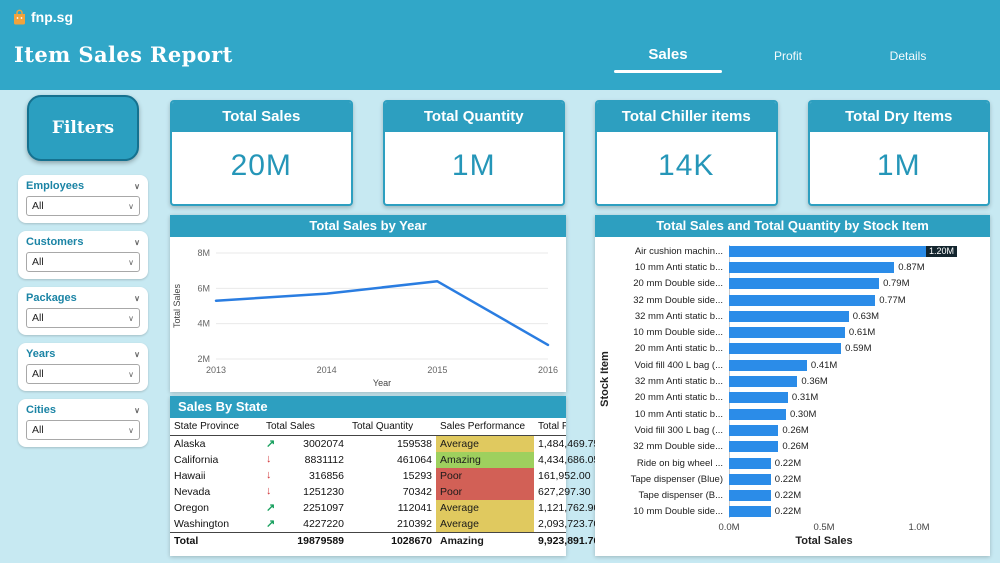  What do you see at coordinates (83, 186) in the screenshot?
I see `filter-header: Employees ∨` at bounding box center [83, 186].